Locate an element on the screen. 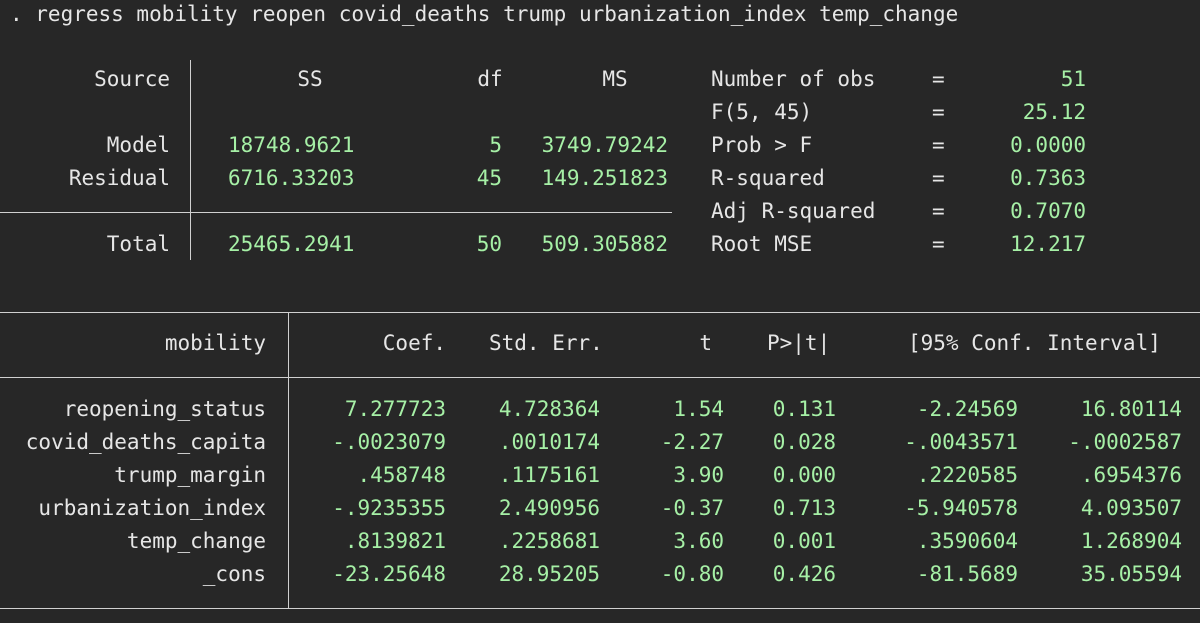 The image size is (1200, 623). coef-header-ci: [95% Conf. Interval] is located at coordinates (1034, 343).